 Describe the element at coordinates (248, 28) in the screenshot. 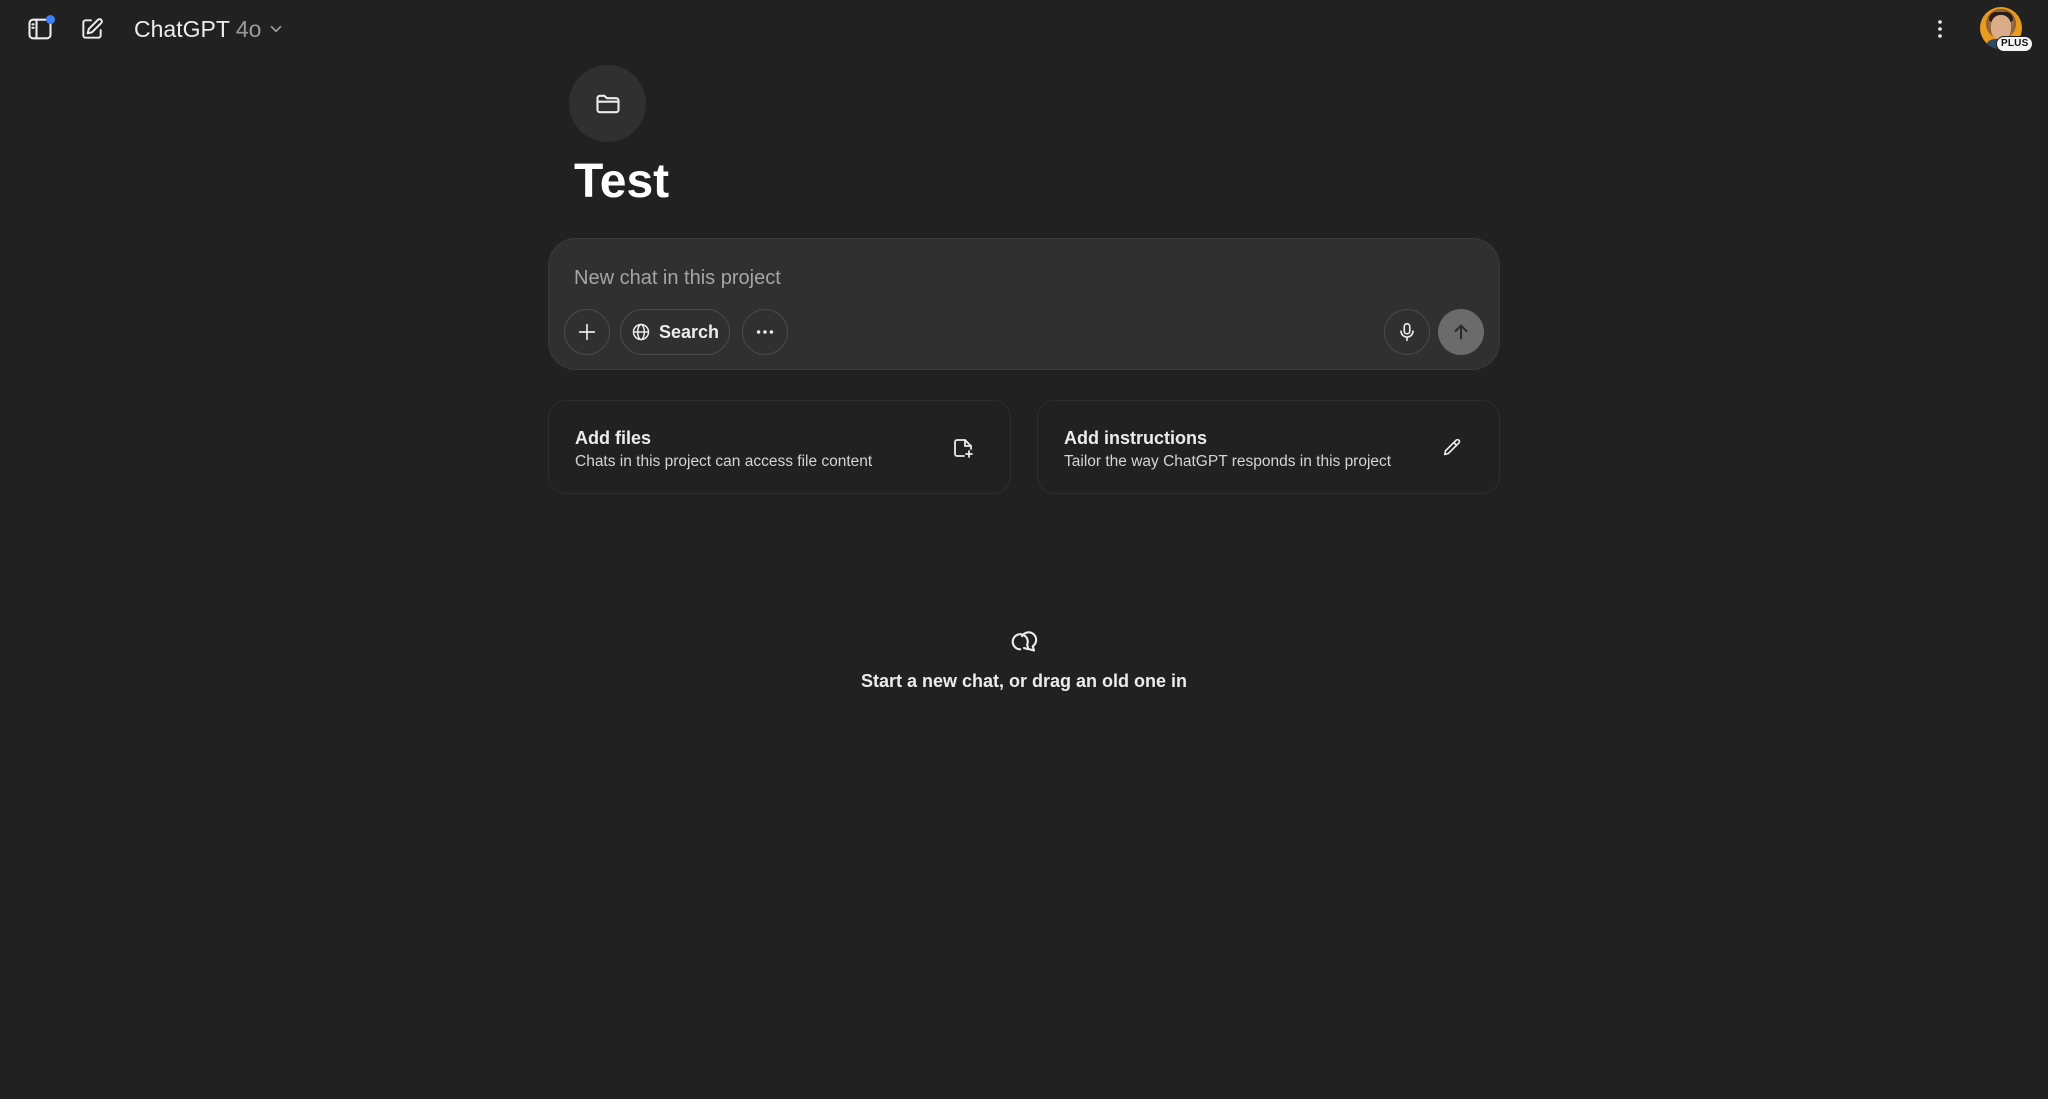

I see `model-version: 4o` at that location.